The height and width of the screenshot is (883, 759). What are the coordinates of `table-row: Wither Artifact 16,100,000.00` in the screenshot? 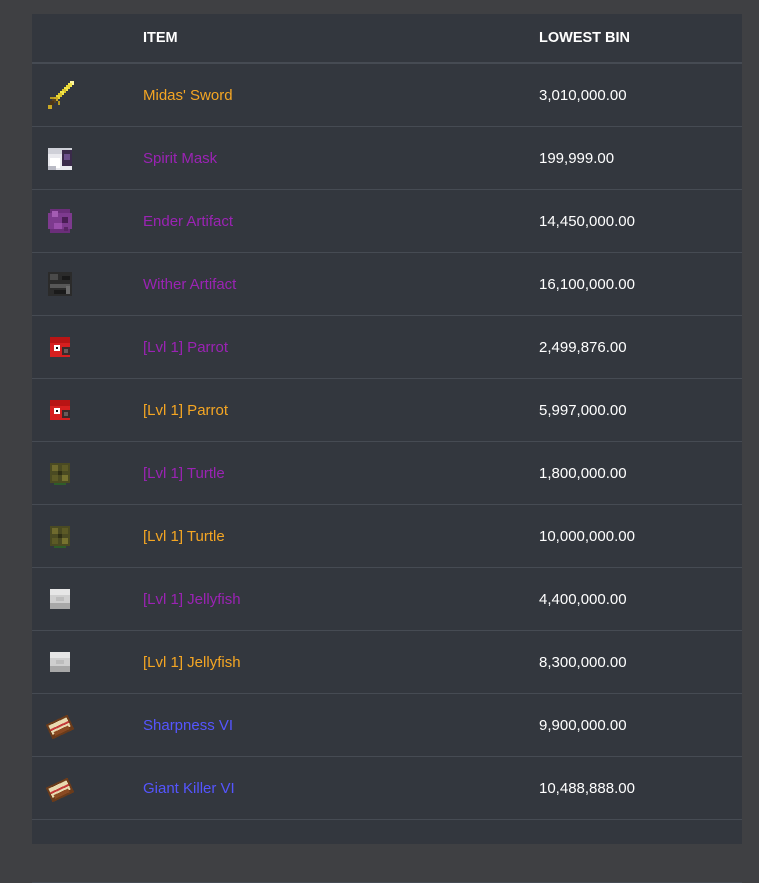 It's located at (387, 284).